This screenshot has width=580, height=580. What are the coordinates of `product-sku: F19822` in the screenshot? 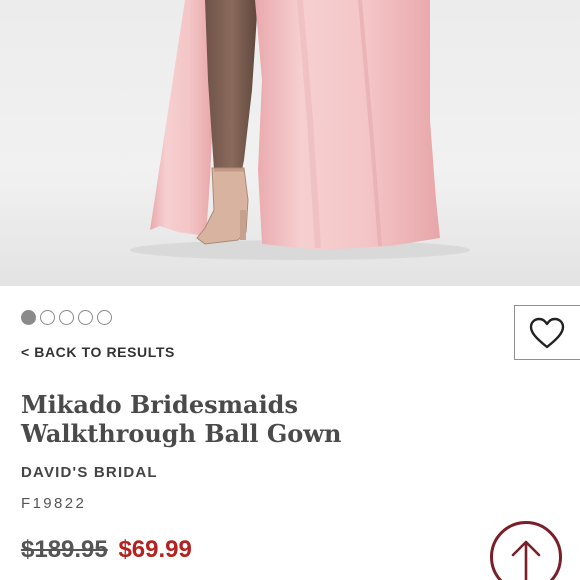 It's located at (54, 503).